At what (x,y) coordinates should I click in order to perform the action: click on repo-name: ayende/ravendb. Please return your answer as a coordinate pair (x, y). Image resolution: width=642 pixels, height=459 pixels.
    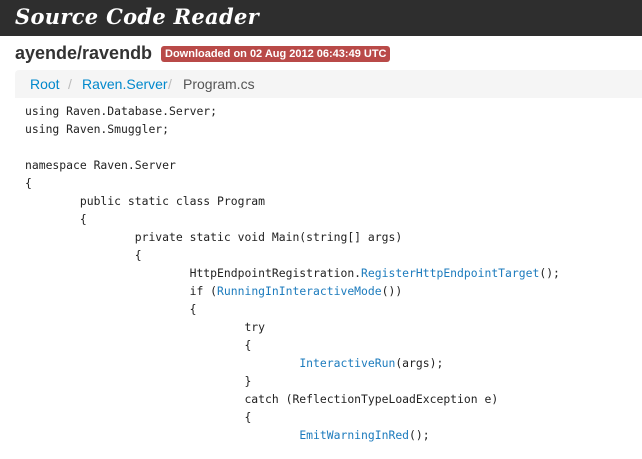
    Looking at the image, I should click on (83, 53).